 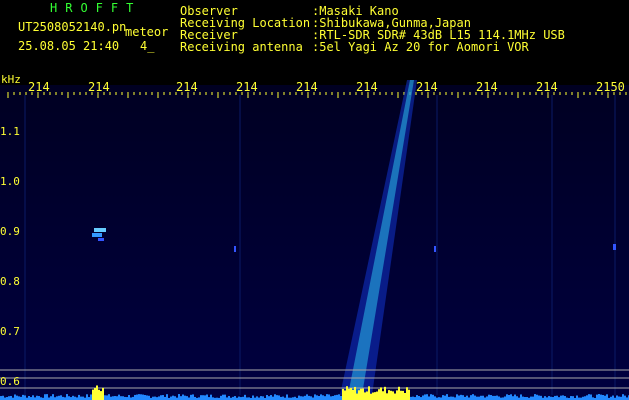 What do you see at coordinates (10, 231) in the screenshot?
I see `y-tick-label: 0.9` at bounding box center [10, 231].